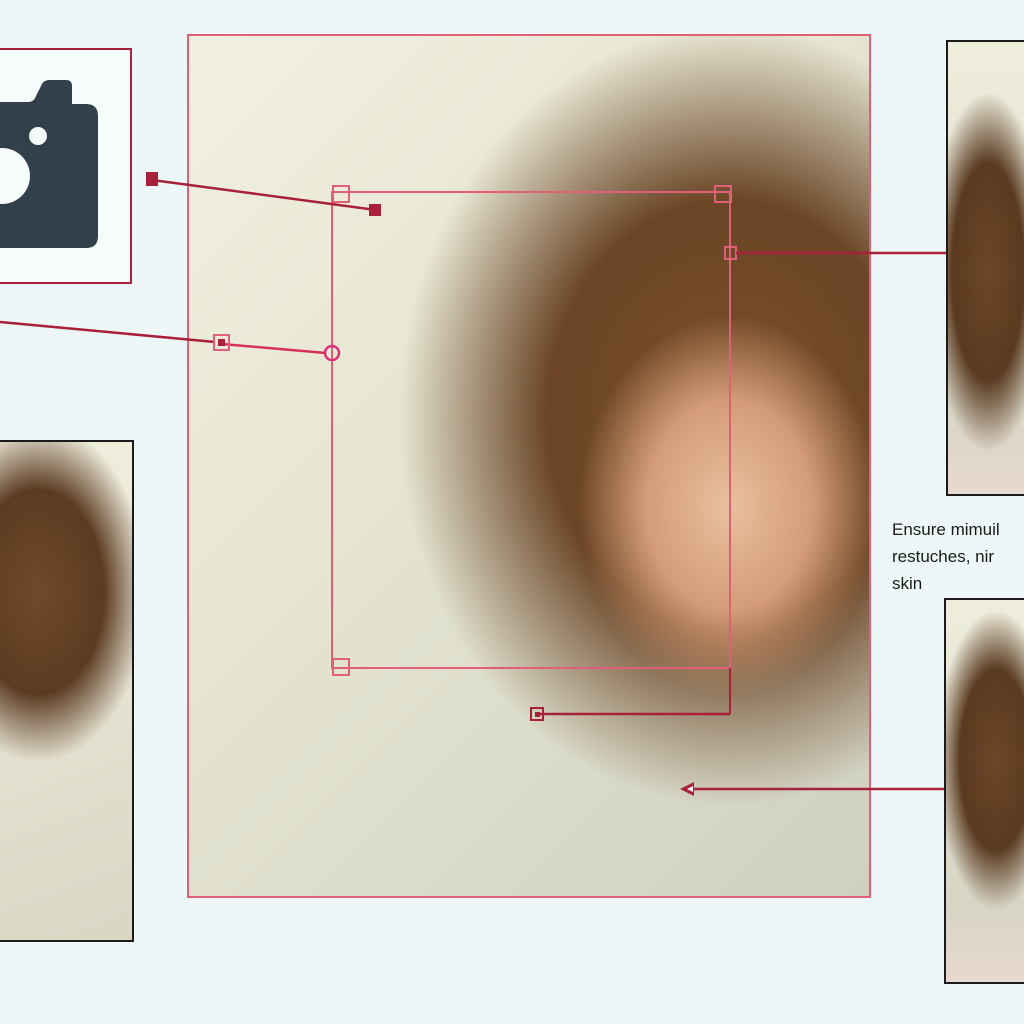  Describe the element at coordinates (812, 789) in the screenshot. I see `callout-right-bottom-arrow` at that location.